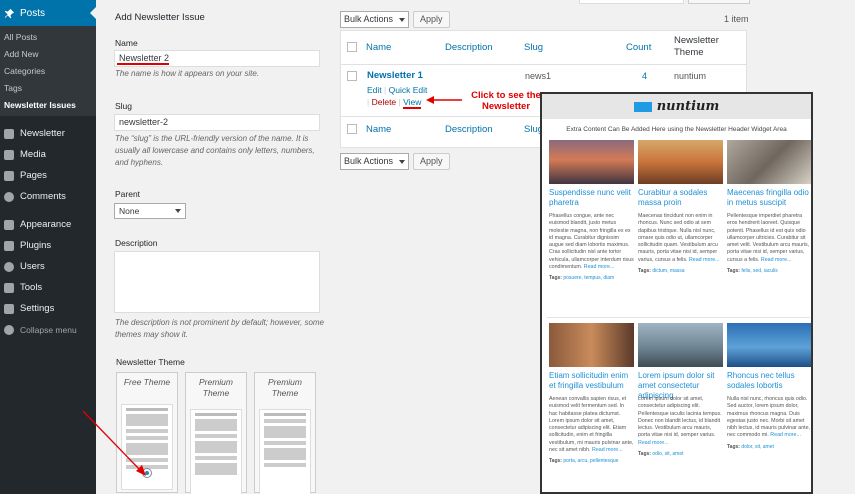 The image size is (855, 494). What do you see at coordinates (680, 199) in the screenshot?
I see `card-title: Curabitur a sodales massa proin` at bounding box center [680, 199].